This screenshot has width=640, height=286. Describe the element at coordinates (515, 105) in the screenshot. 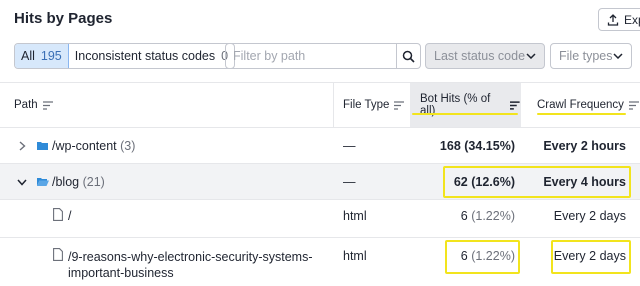

I see `sort-descending-icon` at that location.